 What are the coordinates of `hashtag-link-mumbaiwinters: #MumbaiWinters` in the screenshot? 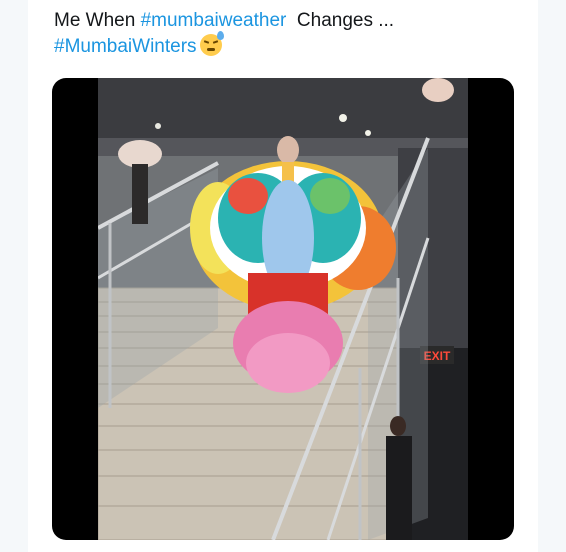 It's located at (125, 46).